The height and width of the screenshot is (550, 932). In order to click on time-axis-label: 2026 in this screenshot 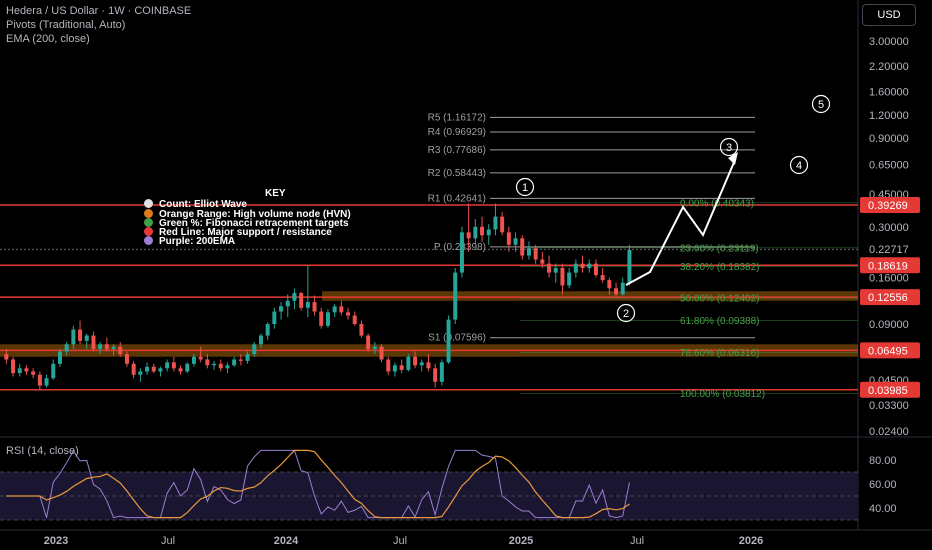, I will do `click(751, 541)`.